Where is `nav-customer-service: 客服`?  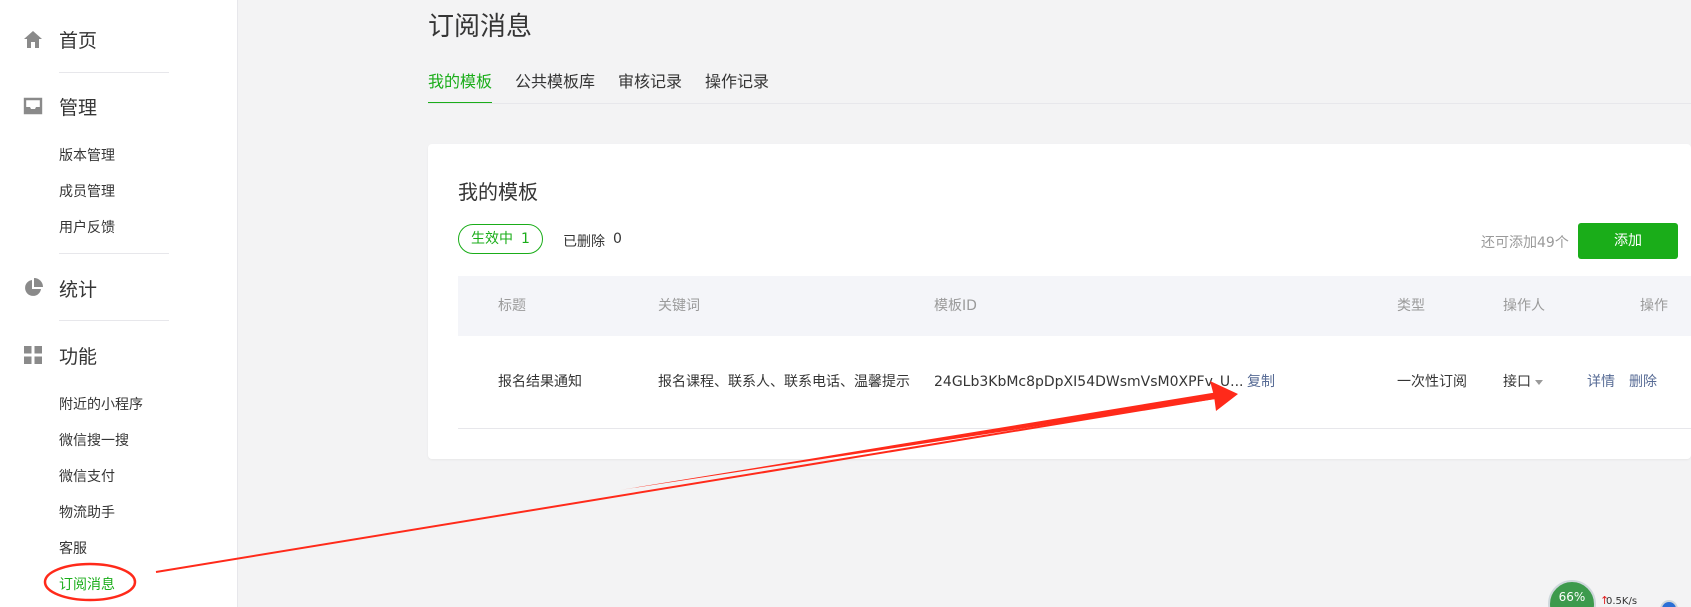 nav-customer-service: 客服 is located at coordinates (73, 549).